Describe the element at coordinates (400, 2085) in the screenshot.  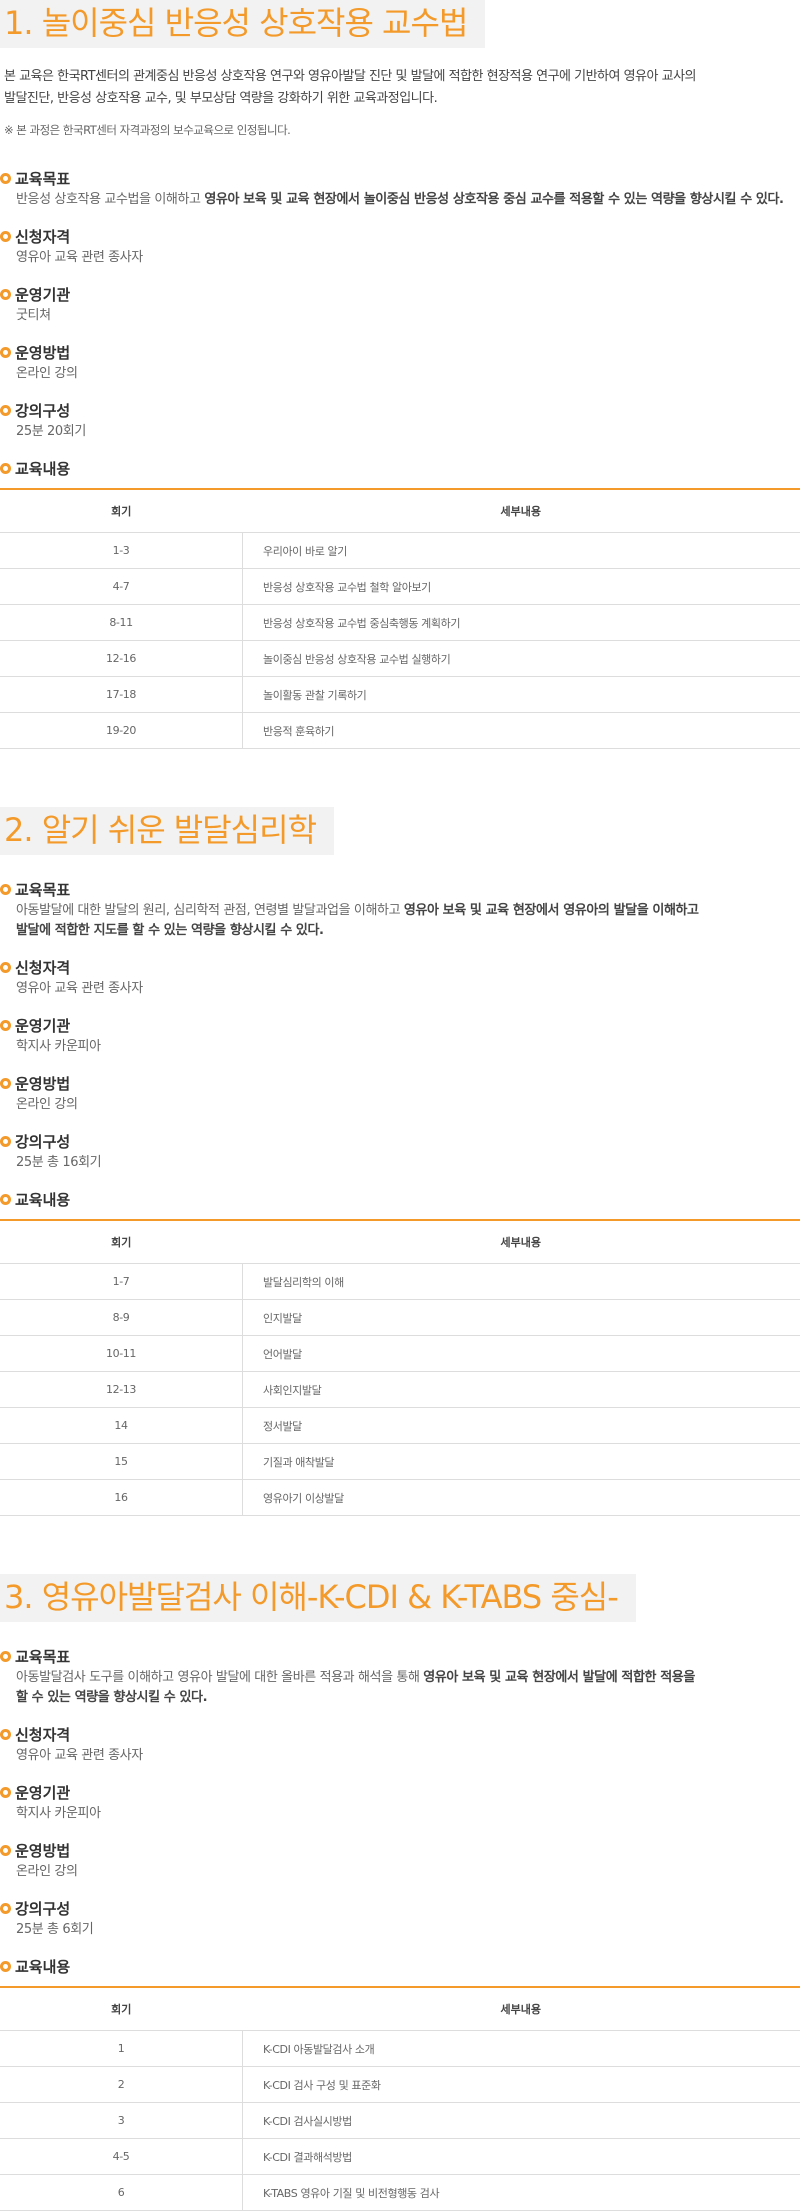
I see `table-row: 2K-CDI 검사 구성 및 표준화` at that location.